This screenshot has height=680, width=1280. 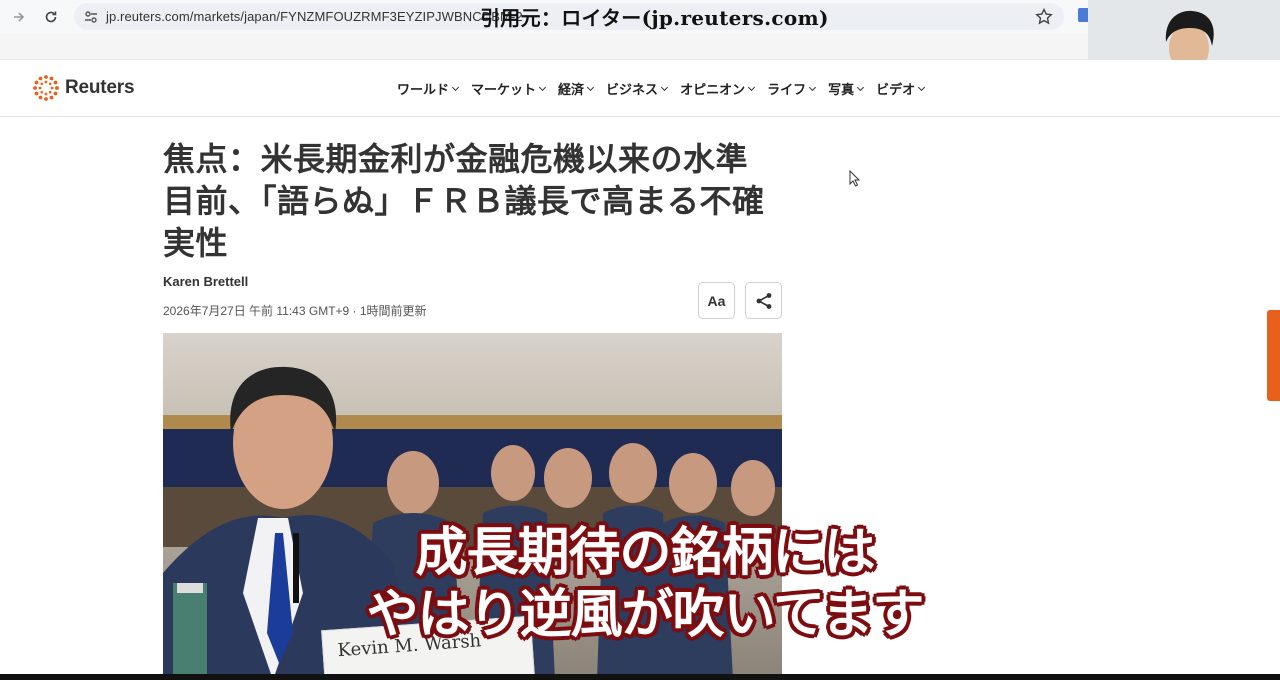 What do you see at coordinates (645, 553) in the screenshot?
I see `caption-line-1: 成長期待の銘柄には` at bounding box center [645, 553].